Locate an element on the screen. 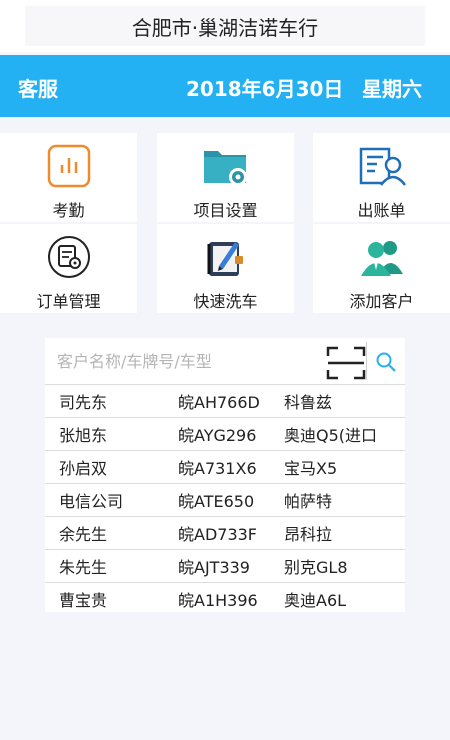 The height and width of the screenshot is (740, 450). table-row: 张旭东 皖AYG296 奥迪Q5(进口 is located at coordinates (225, 433).